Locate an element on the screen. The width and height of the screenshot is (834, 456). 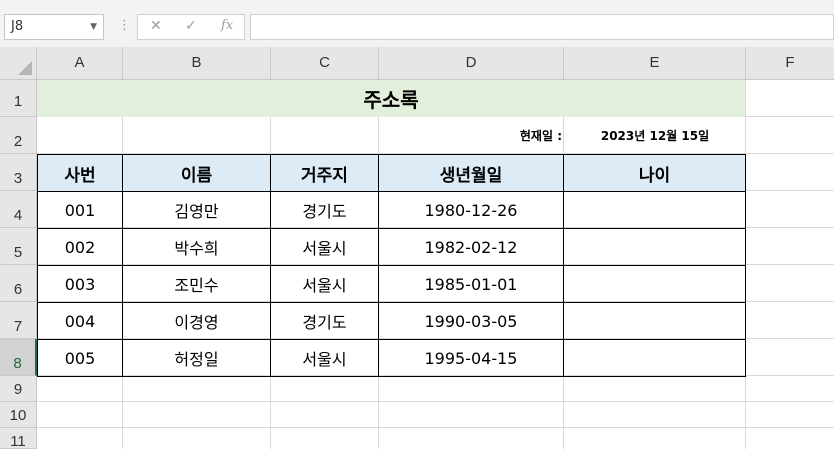
formula-buttons: ✕ ✓ fx is located at coordinates (191, 27).